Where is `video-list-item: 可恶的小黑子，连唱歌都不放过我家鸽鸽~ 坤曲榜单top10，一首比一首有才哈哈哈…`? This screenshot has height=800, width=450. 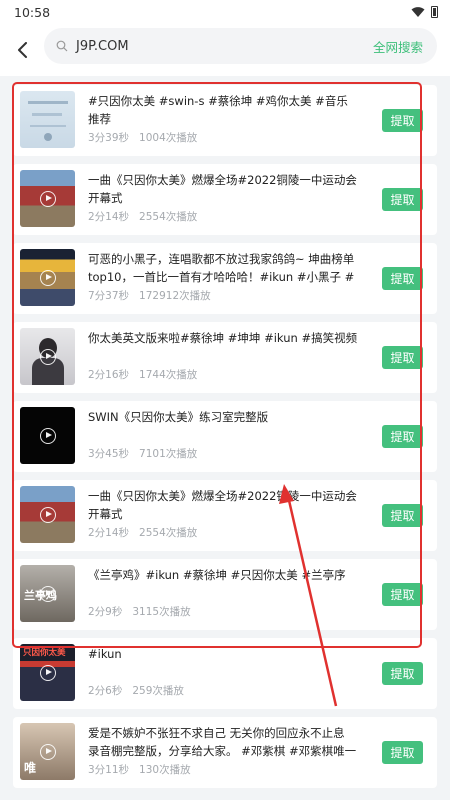 video-list-item: 可恶的小黑子，连唱歌都不放过我家鸽鸽~ 坤曲榜单top10，一首比一首有才哈哈哈… is located at coordinates (225, 278).